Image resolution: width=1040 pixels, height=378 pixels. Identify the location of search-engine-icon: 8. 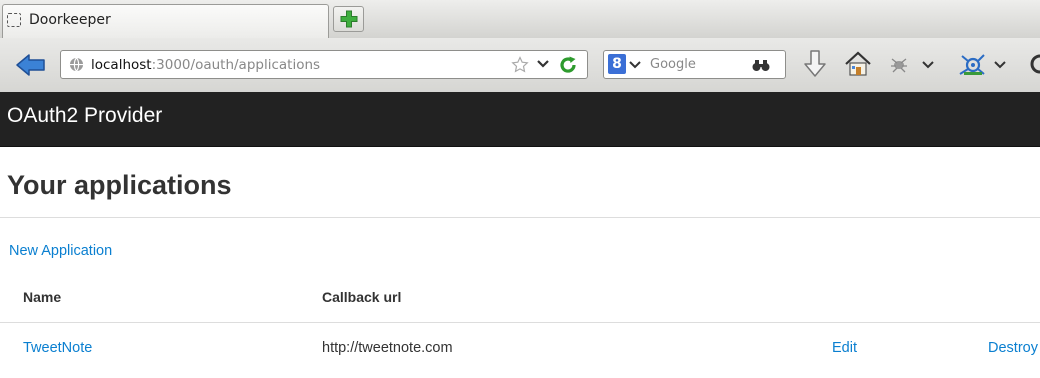
(617, 64).